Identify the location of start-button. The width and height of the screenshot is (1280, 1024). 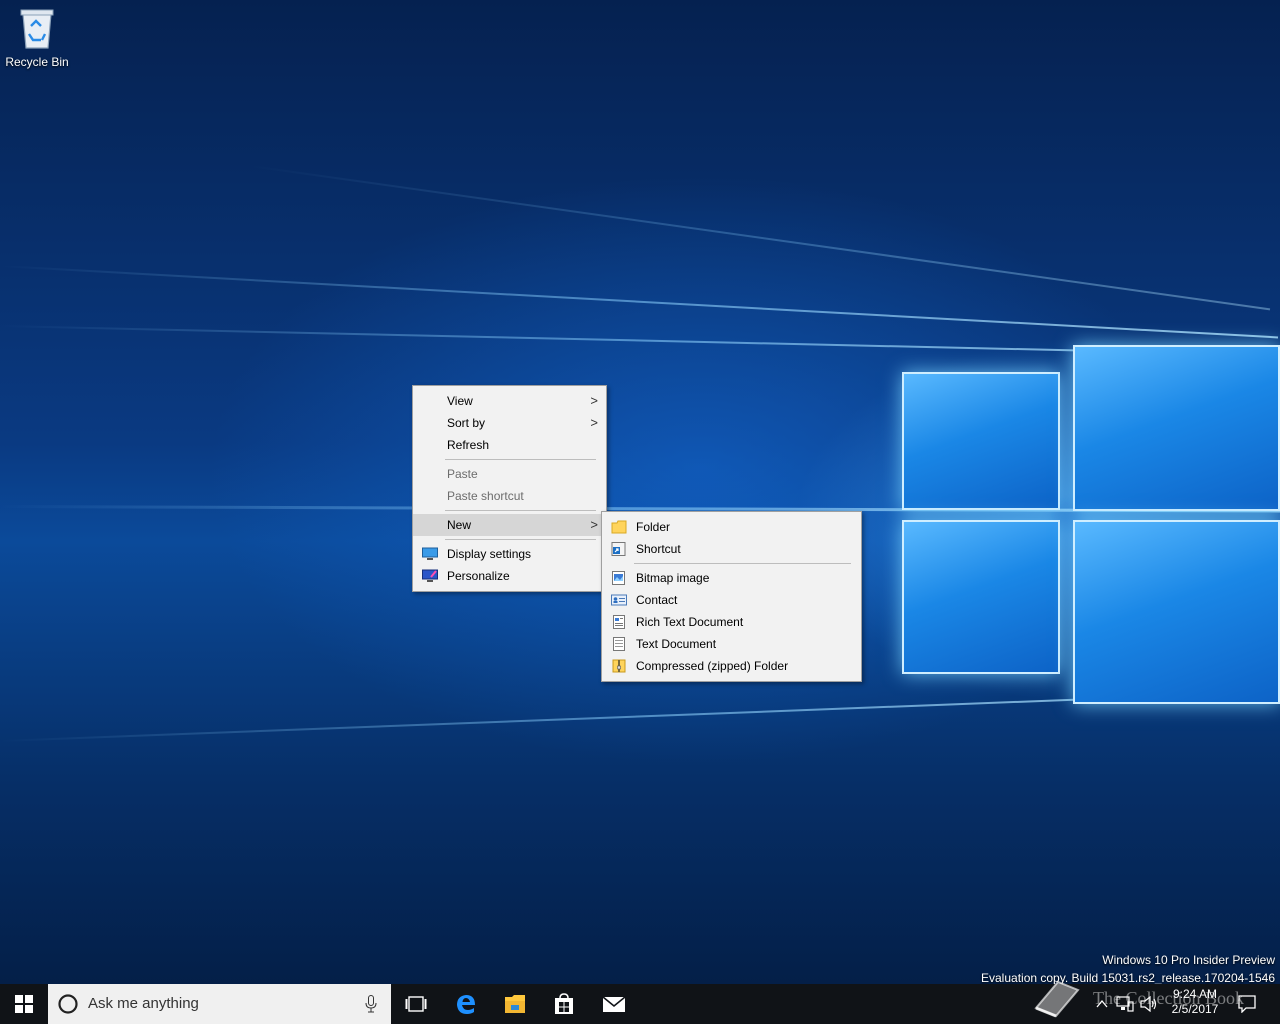
(24, 1004).